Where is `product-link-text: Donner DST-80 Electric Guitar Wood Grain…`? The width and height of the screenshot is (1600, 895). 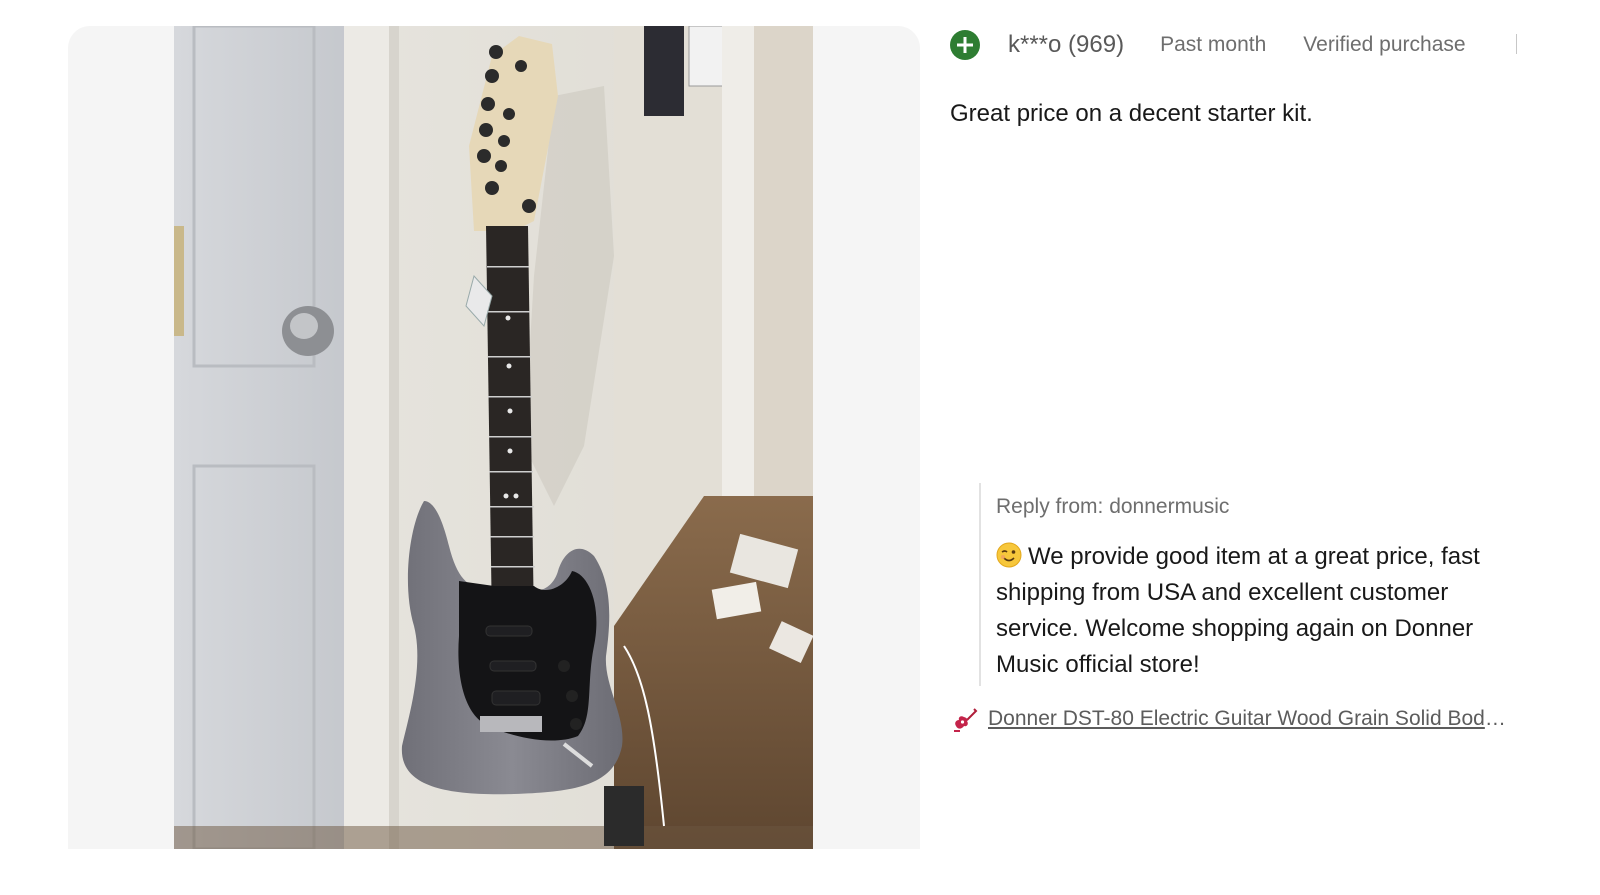
product-link-text: Donner DST-80 Electric Guitar Wood Grain… is located at coordinates (1248, 719).